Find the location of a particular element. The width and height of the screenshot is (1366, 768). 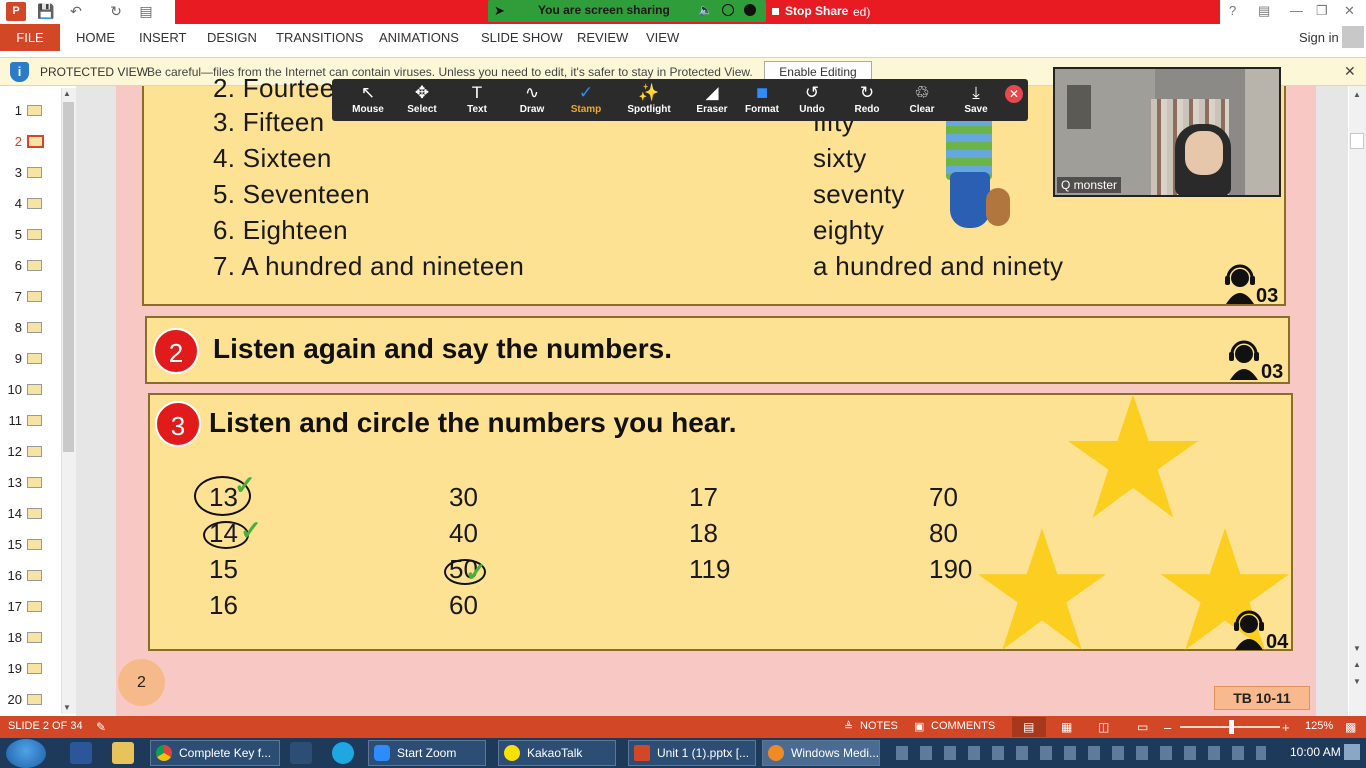

main-scroll-down-icon: ▼ is located at coordinates (1357, 648).